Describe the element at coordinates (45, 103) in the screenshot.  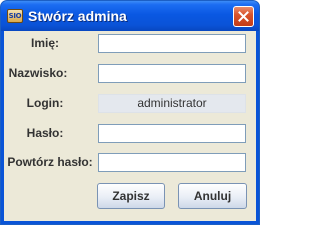
I see `login-label: Login:` at that location.